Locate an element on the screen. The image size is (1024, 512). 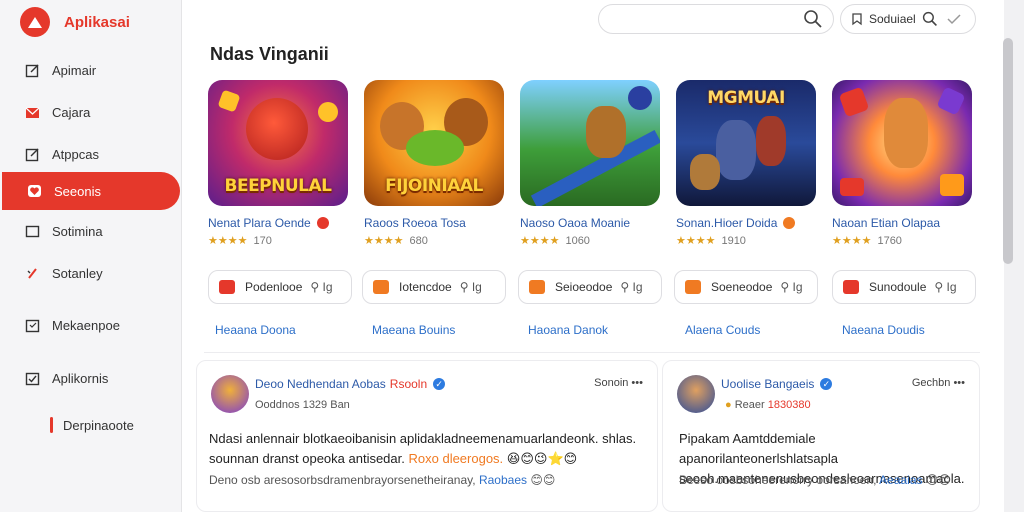
app-card-4: MGMUAI Sonan.Hioer Doida ★★★★ 1910 is located at coordinates (751, 163).